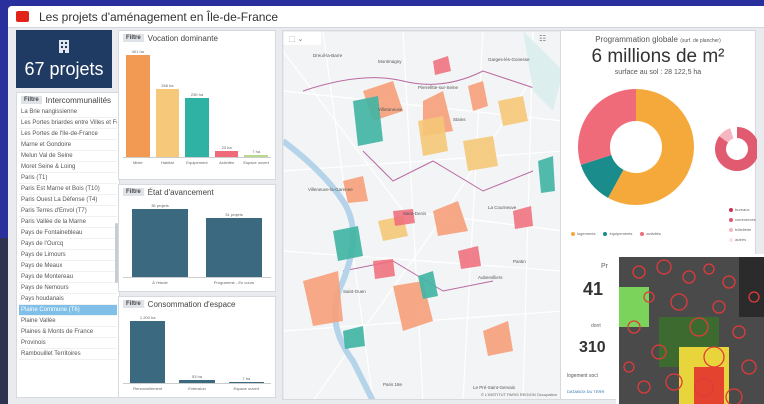  What do you see at coordinates (197, 162) in the screenshot?
I see `bar-category-label: Equipement` at bounding box center [197, 162].